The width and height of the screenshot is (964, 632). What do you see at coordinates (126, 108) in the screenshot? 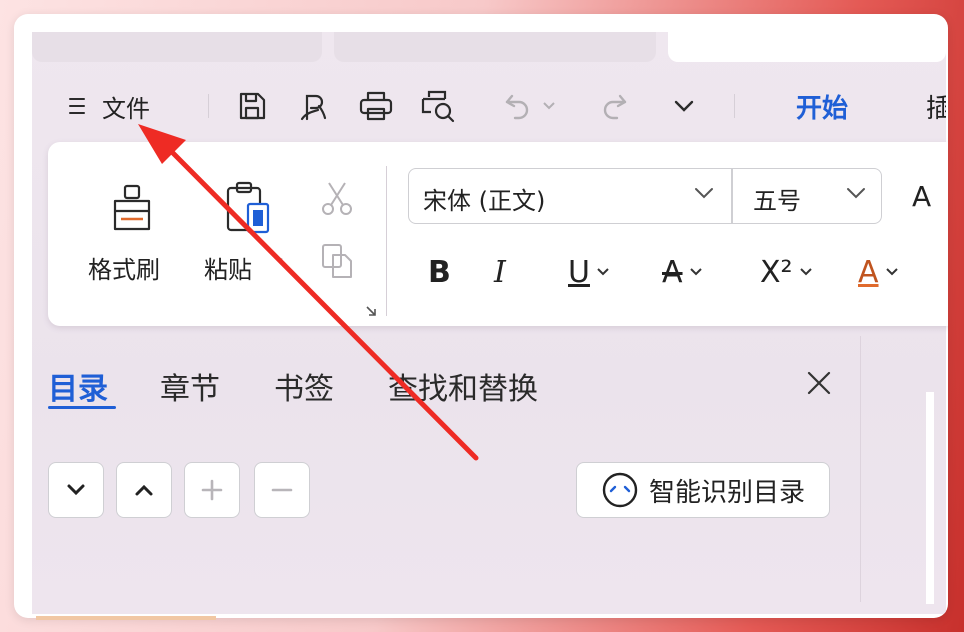
I see `file-menu-label: 文件` at bounding box center [126, 108].